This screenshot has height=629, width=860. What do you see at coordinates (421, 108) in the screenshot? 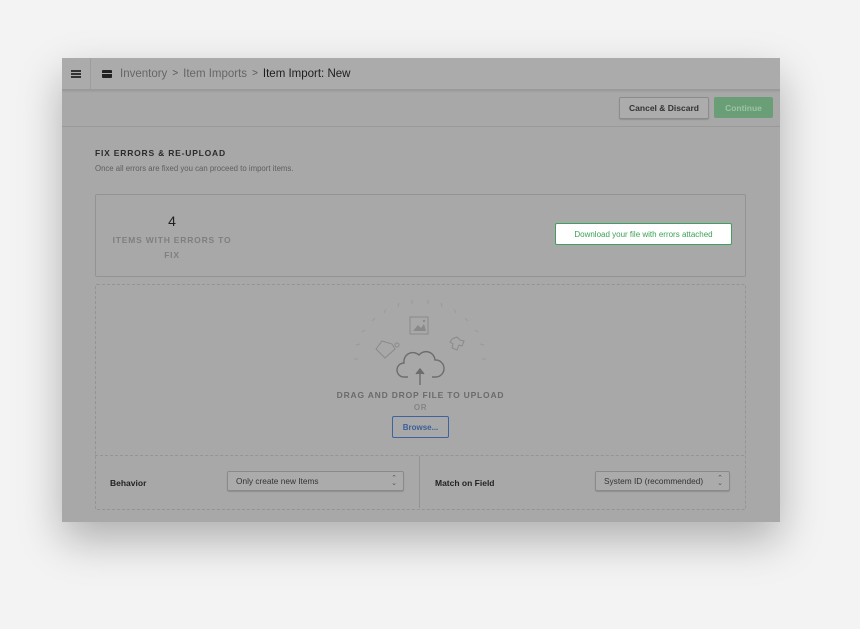
I see `action-bar: Cancel & Discard Continue` at bounding box center [421, 108].